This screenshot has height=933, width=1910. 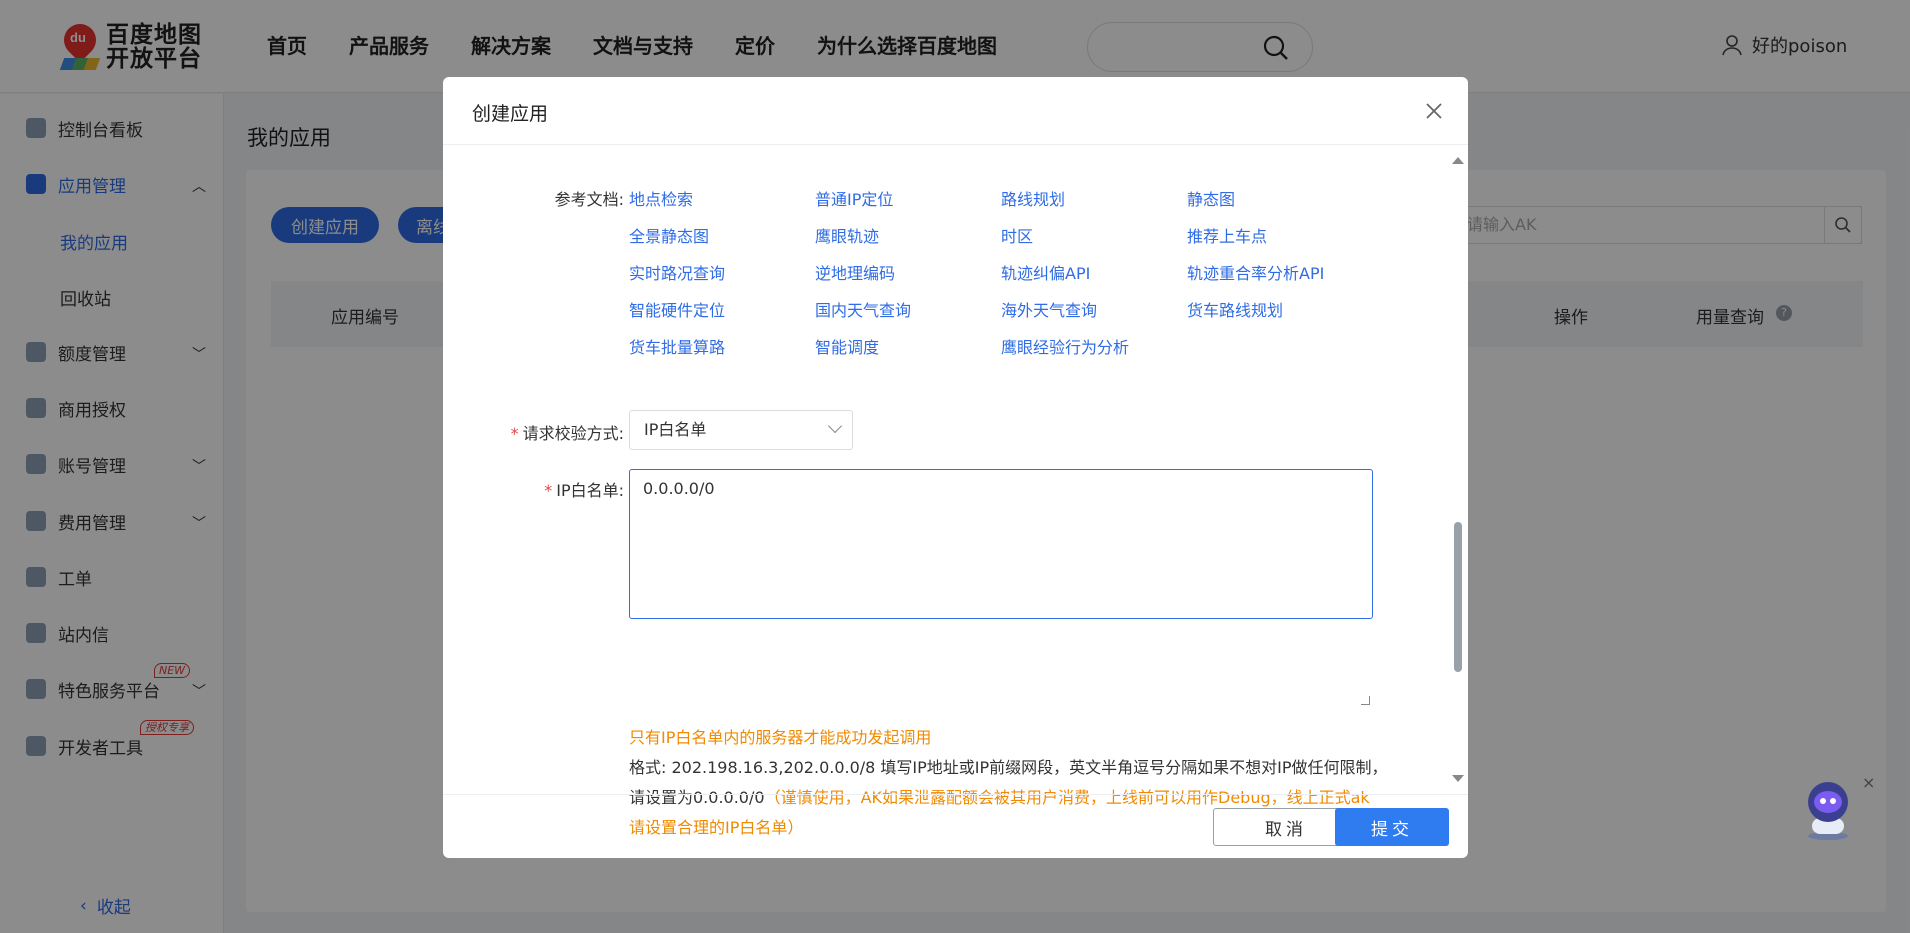 What do you see at coordinates (1458, 160) in the screenshot?
I see `scroll-up-arrow` at bounding box center [1458, 160].